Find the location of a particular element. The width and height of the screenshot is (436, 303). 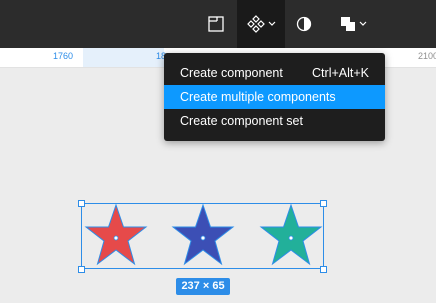

frame-button is located at coordinates (216, 24).